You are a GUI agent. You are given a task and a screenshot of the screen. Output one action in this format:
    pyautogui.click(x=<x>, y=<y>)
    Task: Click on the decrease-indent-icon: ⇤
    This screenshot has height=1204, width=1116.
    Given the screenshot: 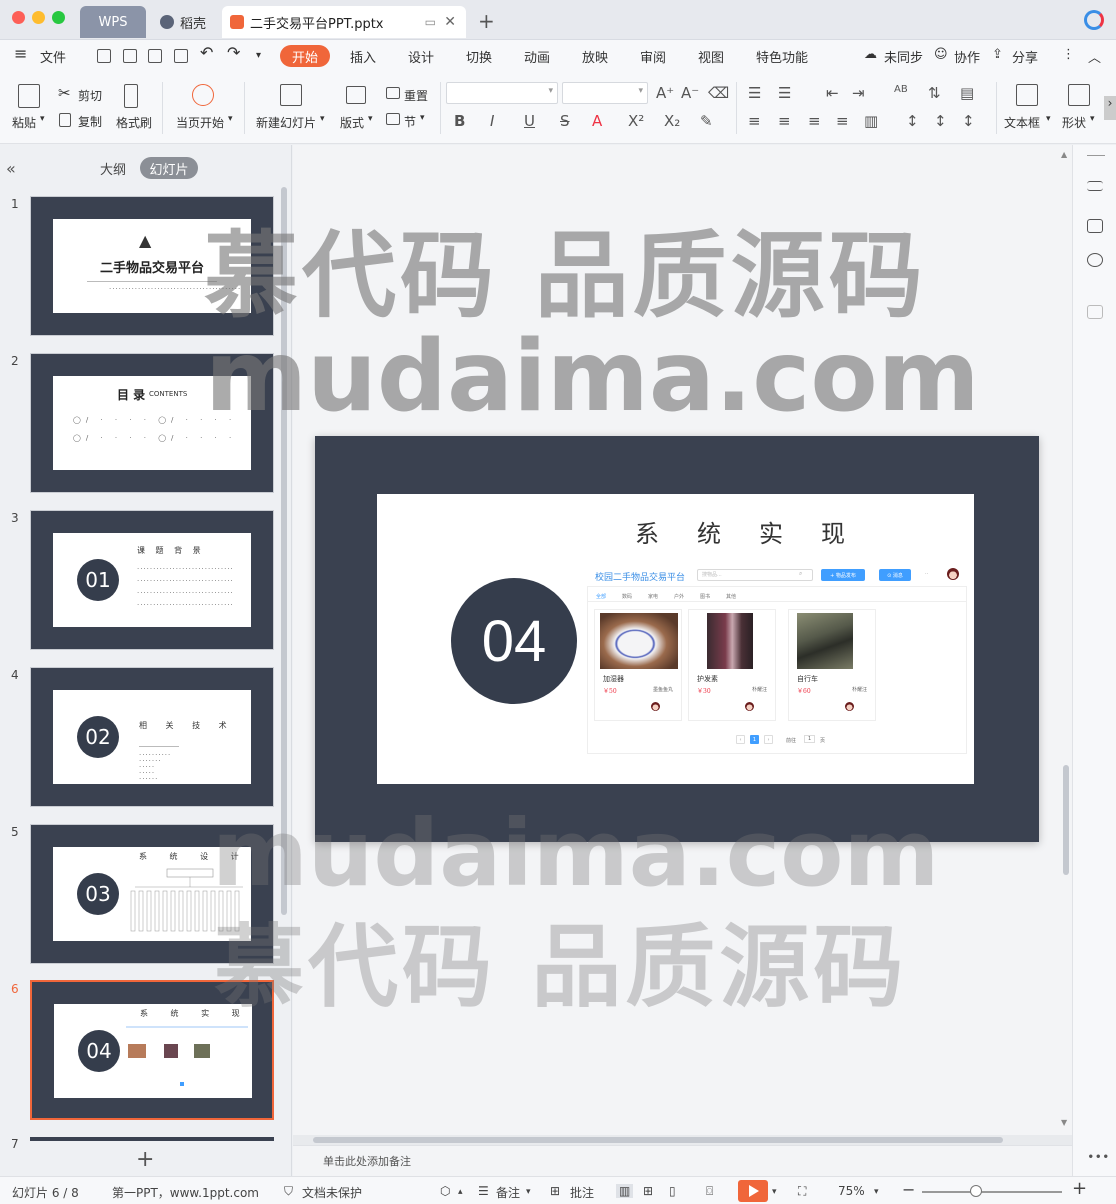 What is the action you would take?
    pyautogui.click(x=832, y=93)
    